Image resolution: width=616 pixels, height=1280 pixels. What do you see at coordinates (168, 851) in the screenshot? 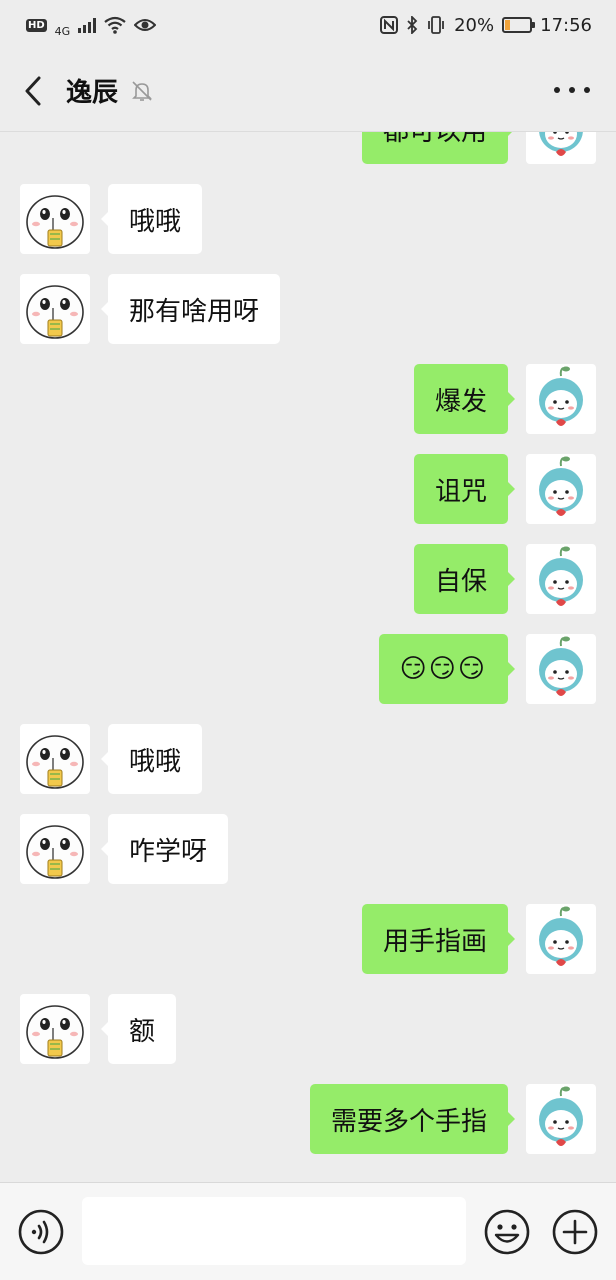
I see `message-text: 咋学呀` at bounding box center [168, 851].